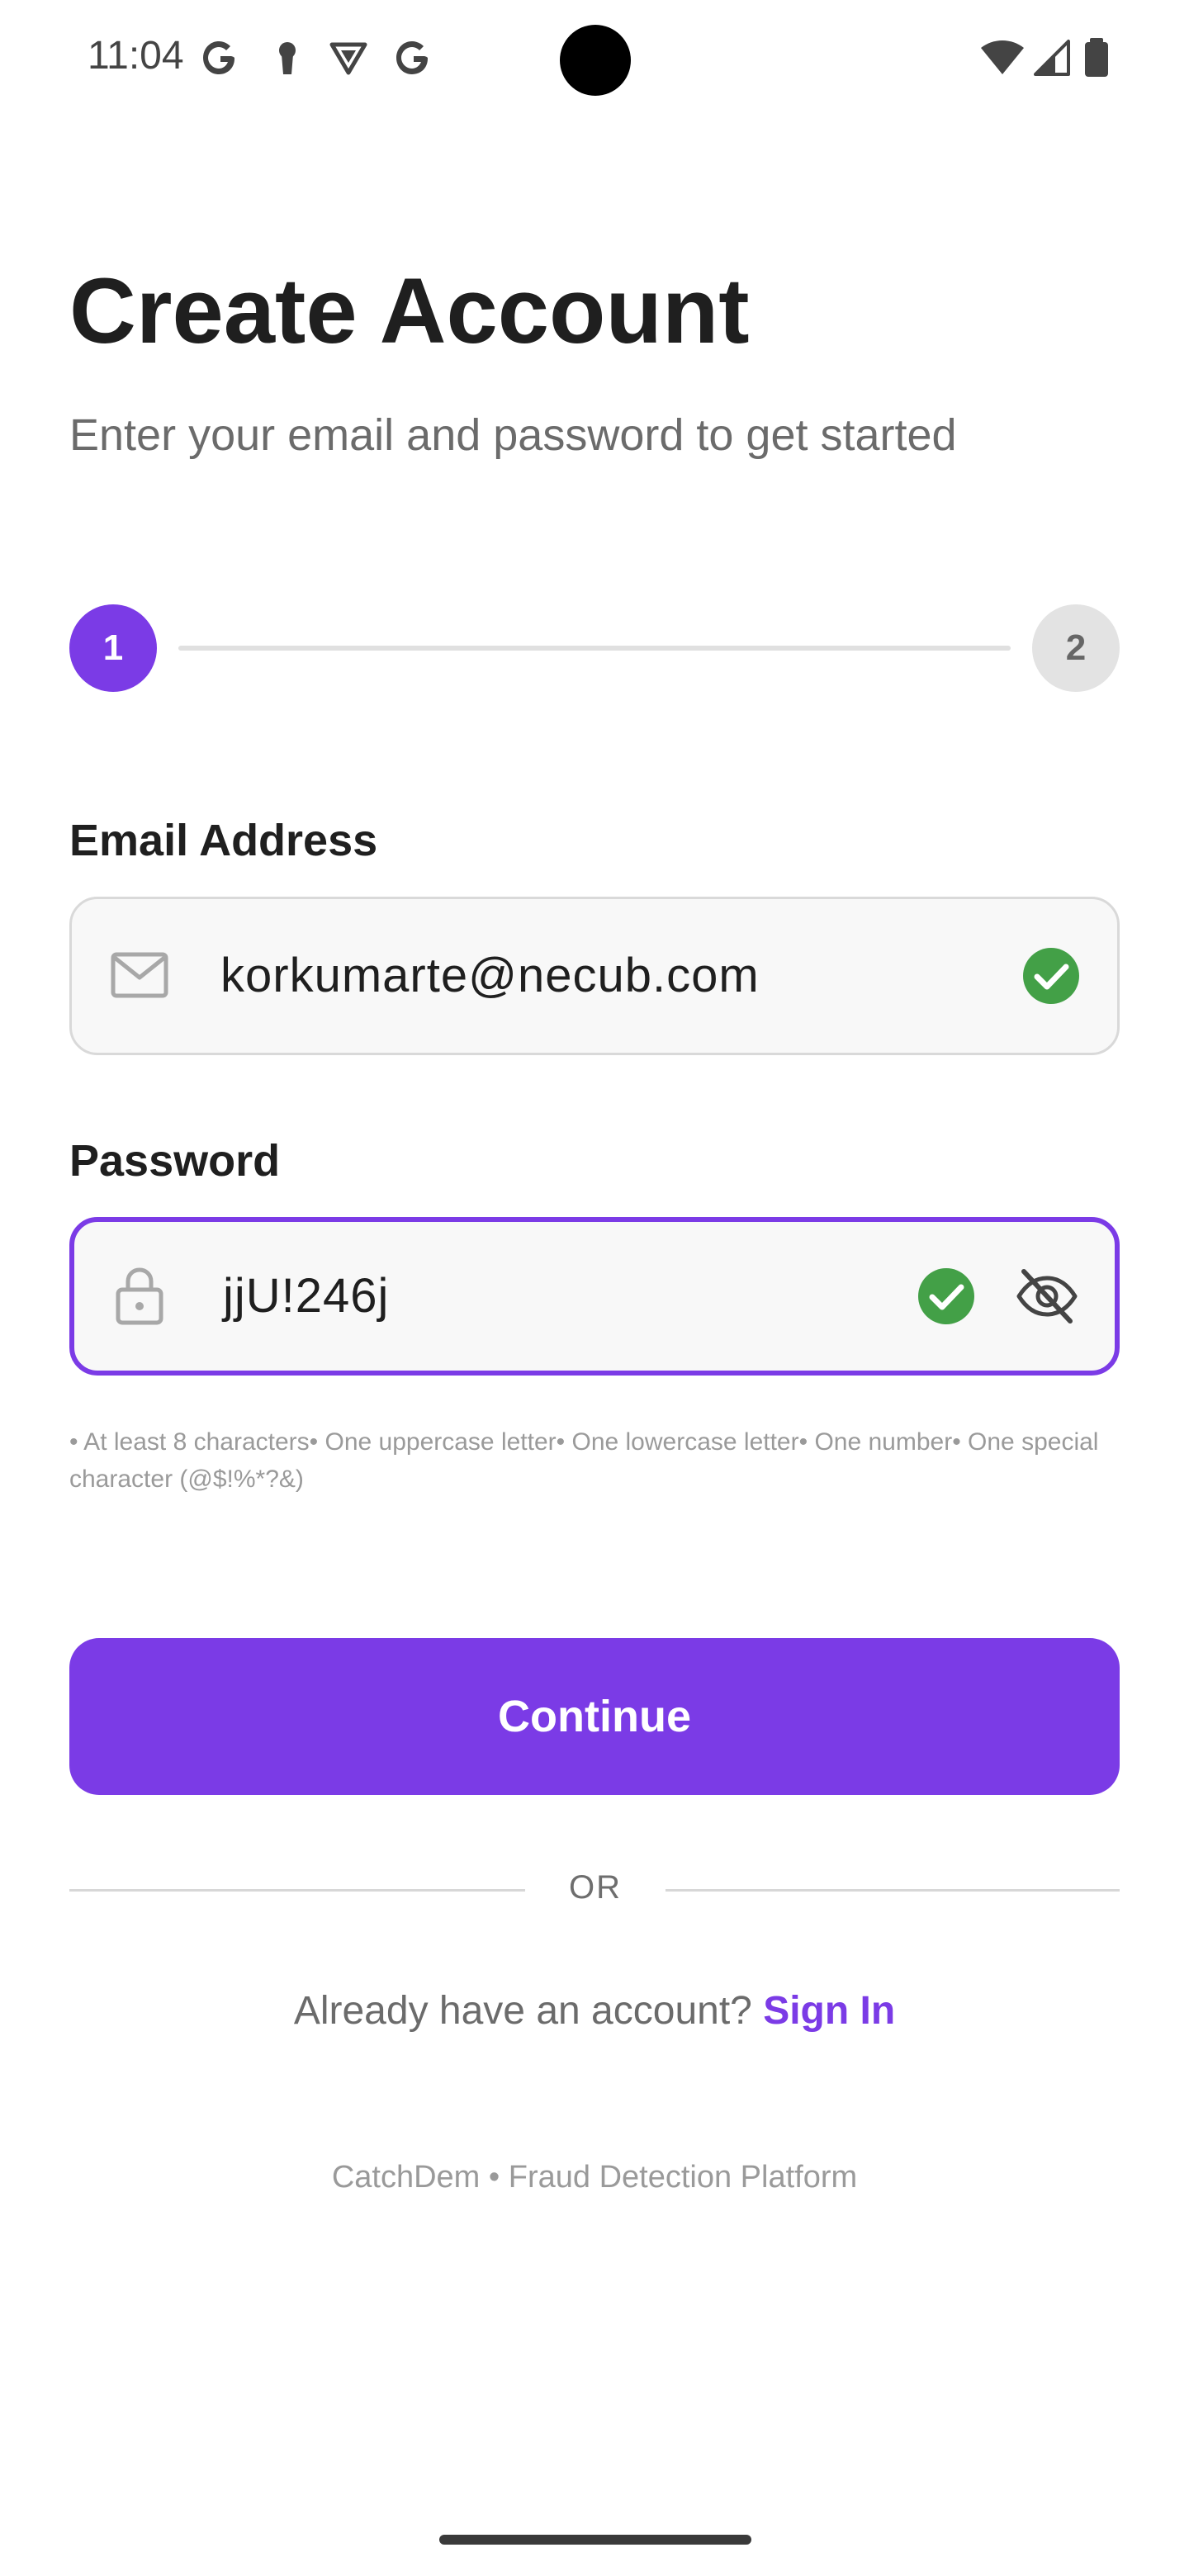 The height and width of the screenshot is (2576, 1189). Describe the element at coordinates (287, 58) in the screenshot. I see `keyhole-icon` at that location.